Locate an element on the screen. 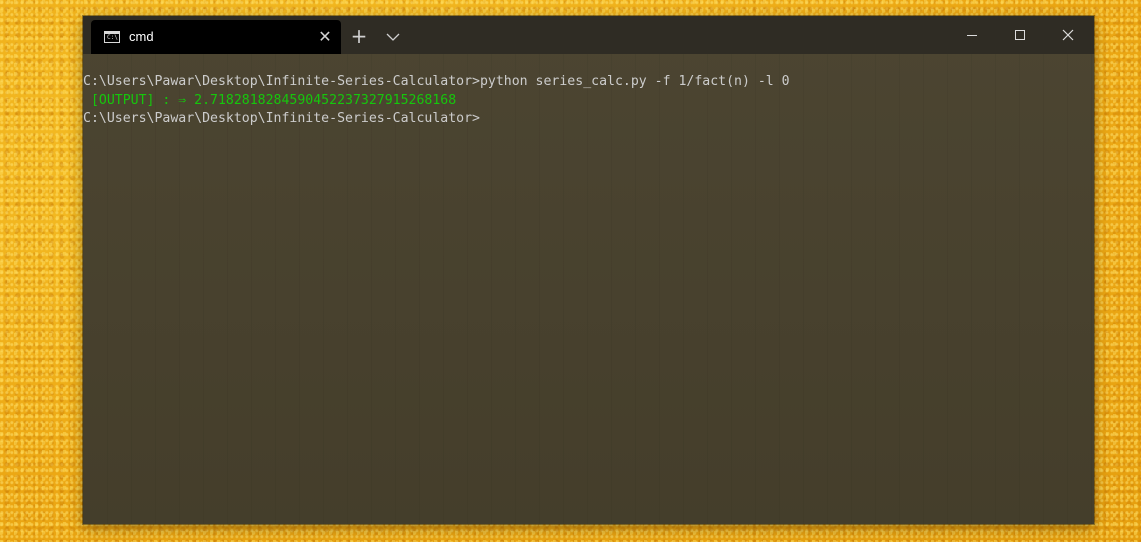  chevron-down-icon is located at coordinates (393, 37).